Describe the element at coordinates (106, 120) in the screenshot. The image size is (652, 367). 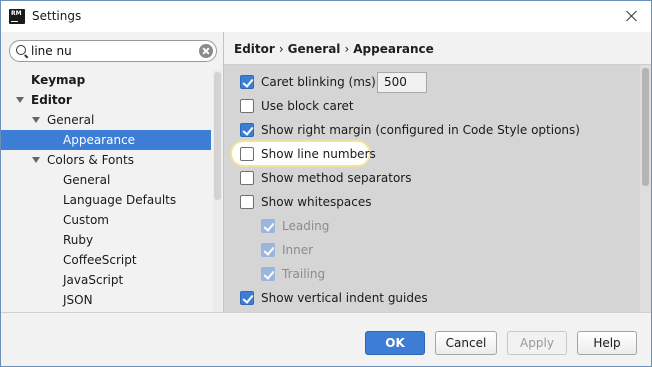
I see `tree-item-general: General` at that location.